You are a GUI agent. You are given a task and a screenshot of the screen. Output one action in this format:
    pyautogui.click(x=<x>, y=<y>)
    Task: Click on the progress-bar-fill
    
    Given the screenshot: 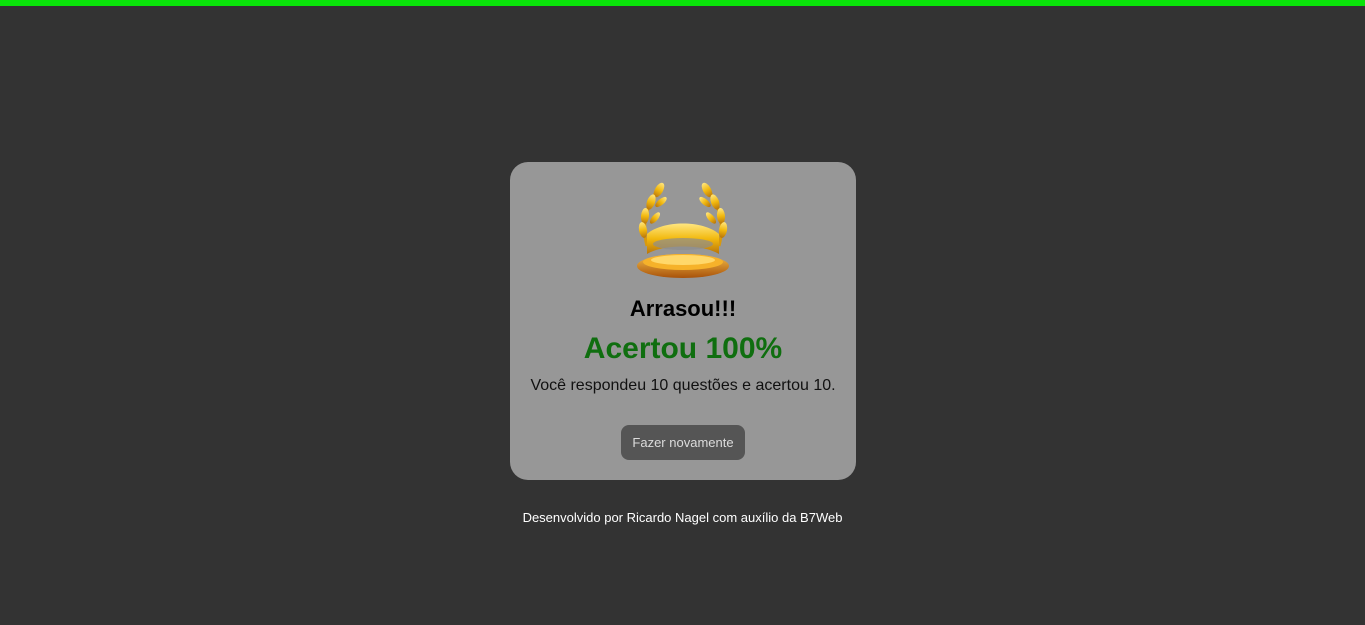 What is the action you would take?
    pyautogui.click(x=682, y=3)
    